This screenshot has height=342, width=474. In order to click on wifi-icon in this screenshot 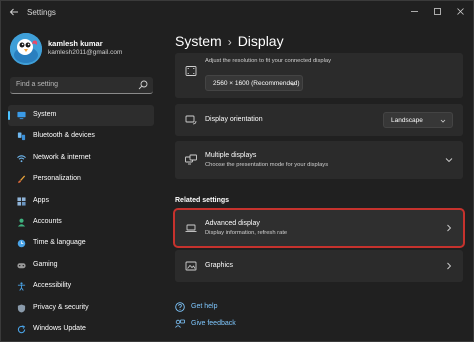, I will do `click(21, 158)`.